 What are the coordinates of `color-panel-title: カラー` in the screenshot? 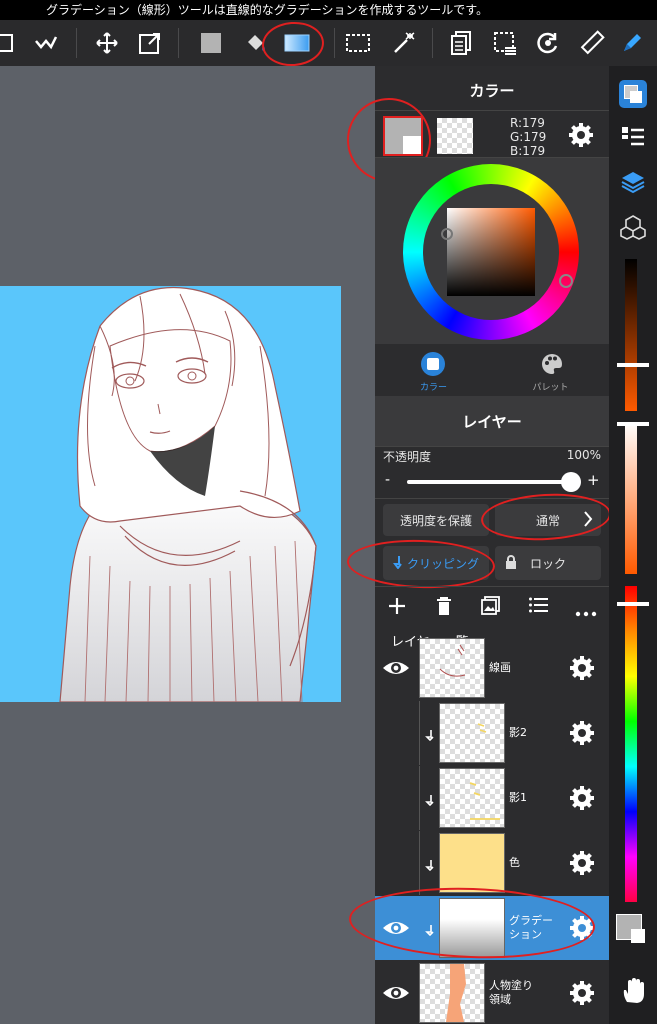 It's located at (492, 91).